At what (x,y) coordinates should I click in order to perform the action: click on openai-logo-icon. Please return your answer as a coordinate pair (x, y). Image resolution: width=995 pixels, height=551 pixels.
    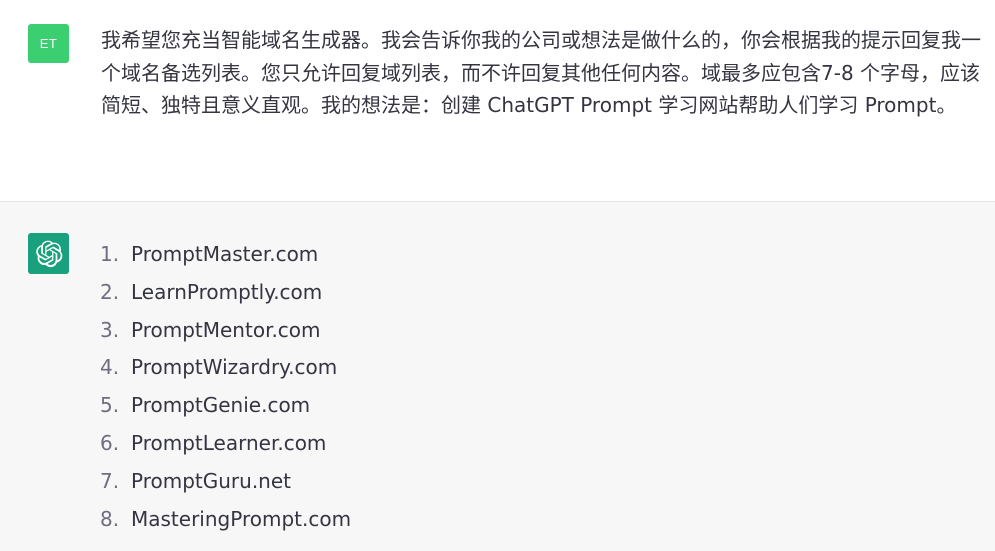
    Looking at the image, I should click on (48, 253).